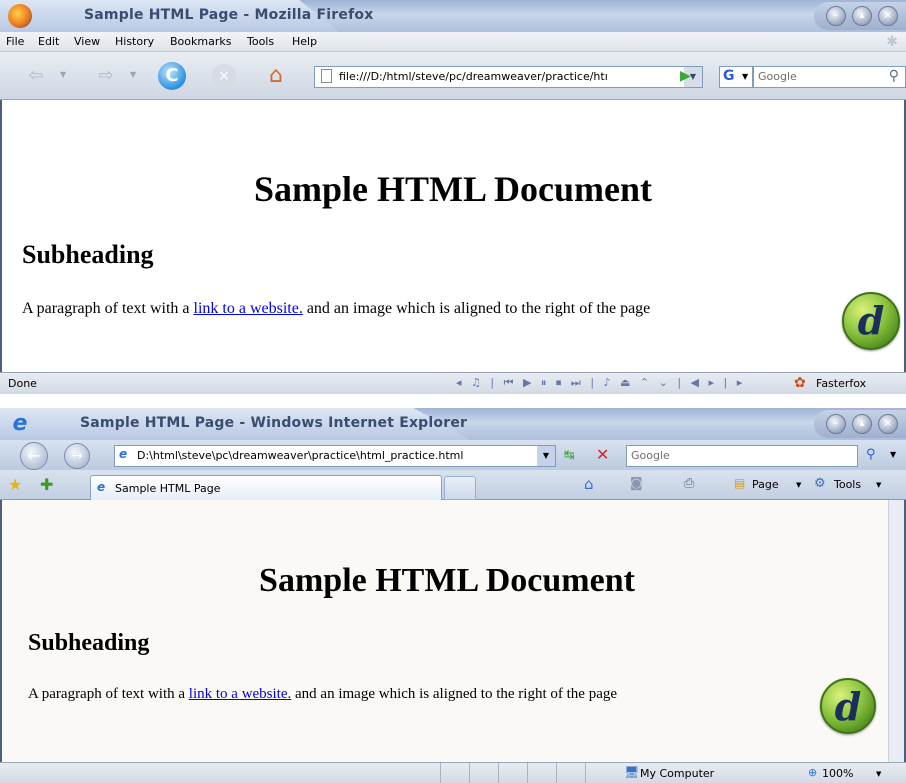  What do you see at coordinates (36, 76) in the screenshot?
I see `back-button: ⇦` at bounding box center [36, 76].